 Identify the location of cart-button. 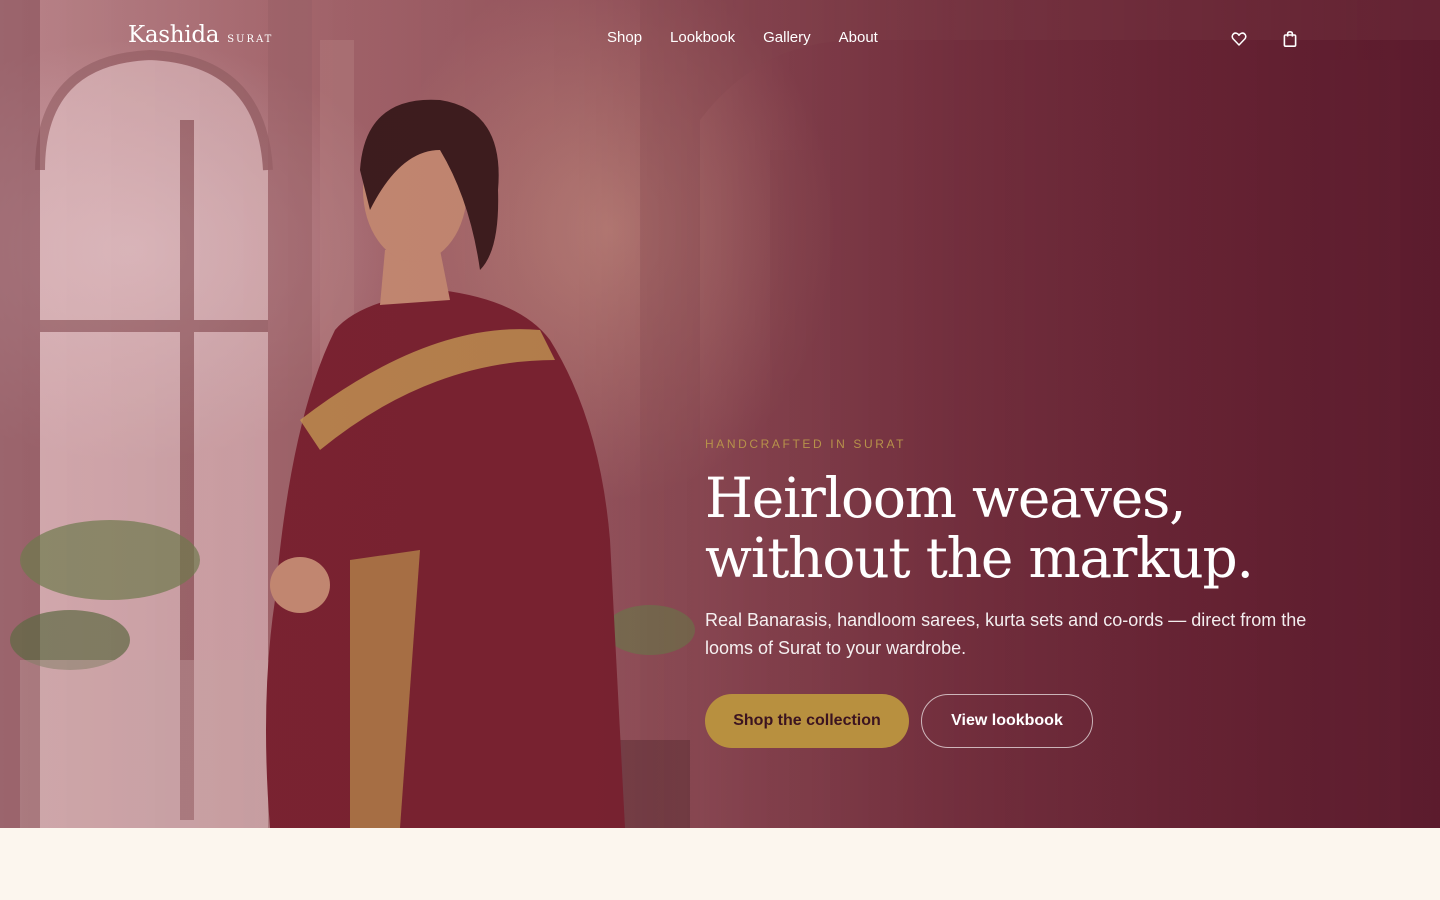
(1290, 39).